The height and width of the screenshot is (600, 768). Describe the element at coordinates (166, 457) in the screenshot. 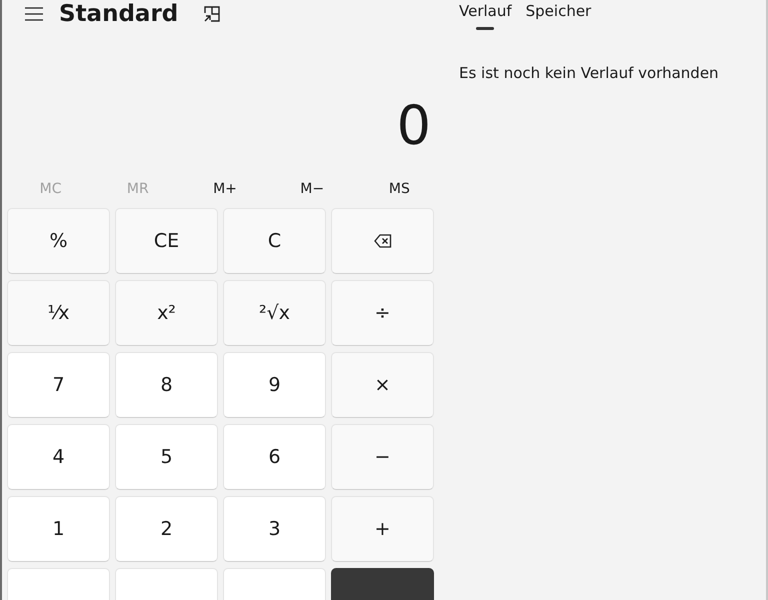

I see `digit-button: 5` at that location.